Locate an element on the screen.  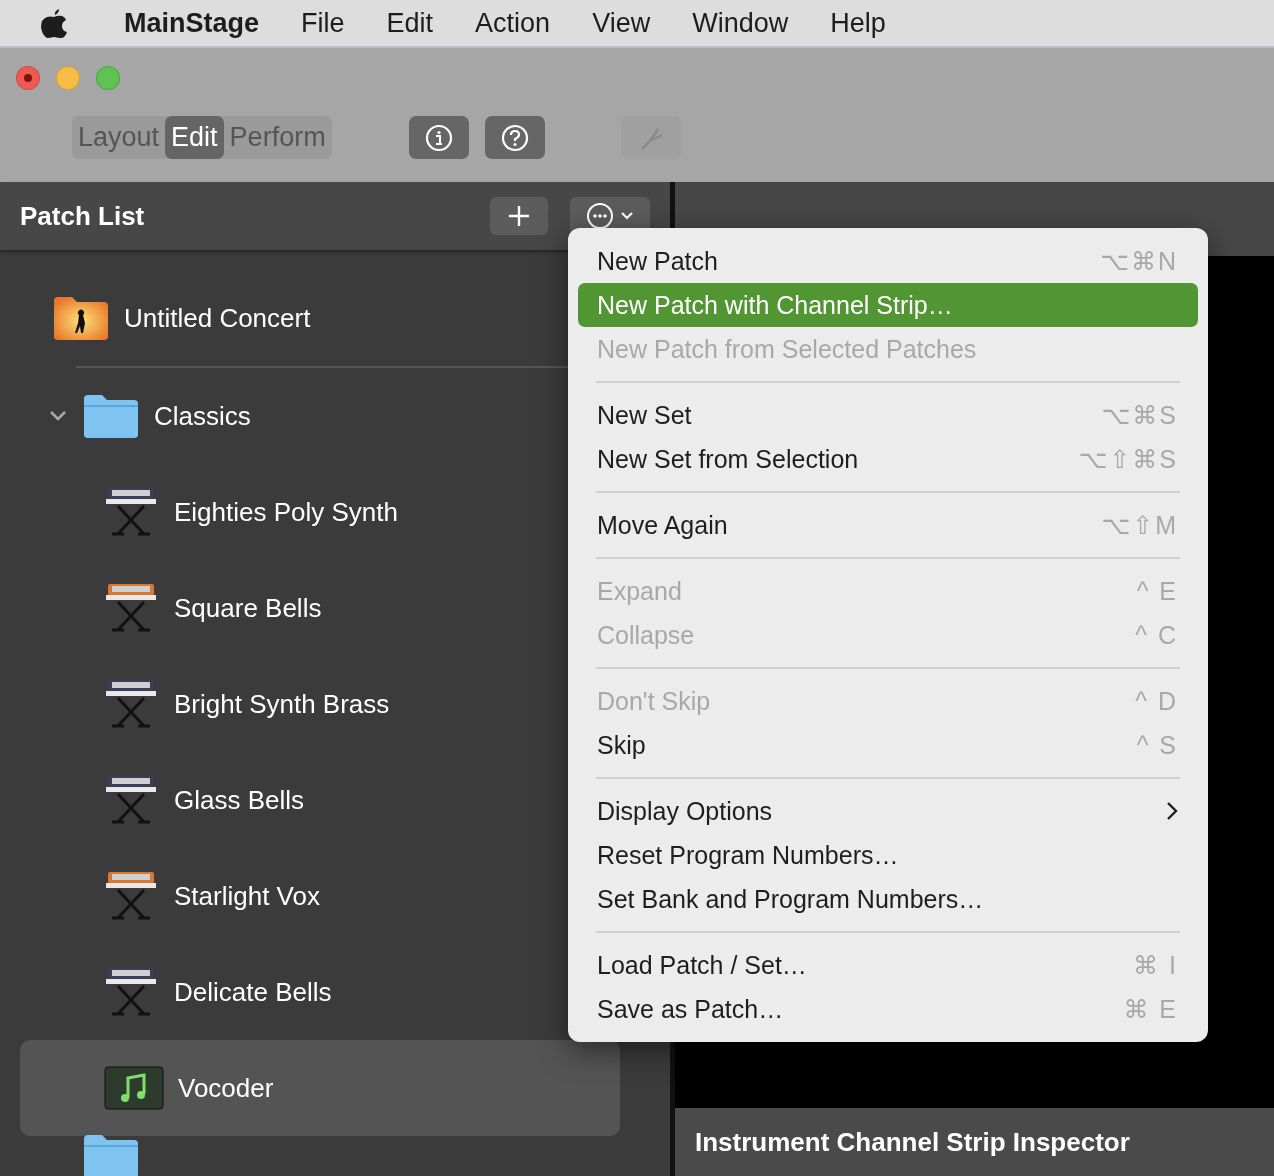
app-menu: MainStage is located at coordinates (192, 23).